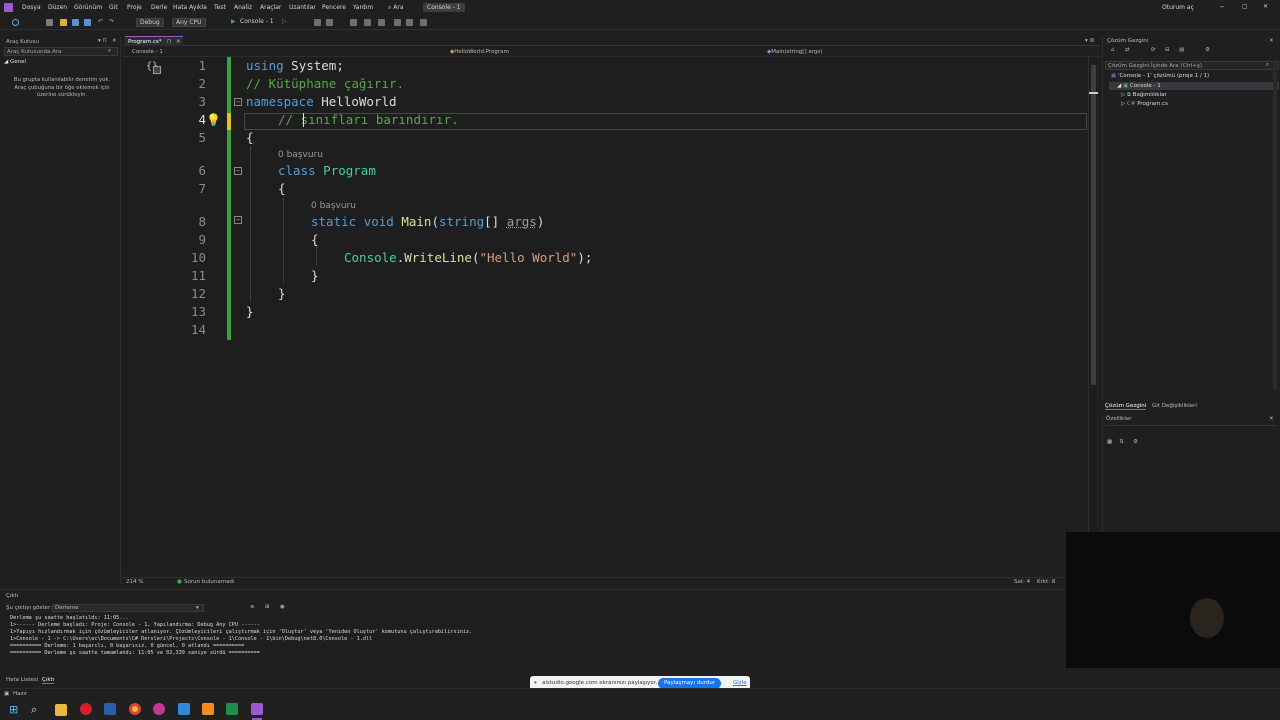  I want to click on collapse-class-icon: −, so click(238, 171).